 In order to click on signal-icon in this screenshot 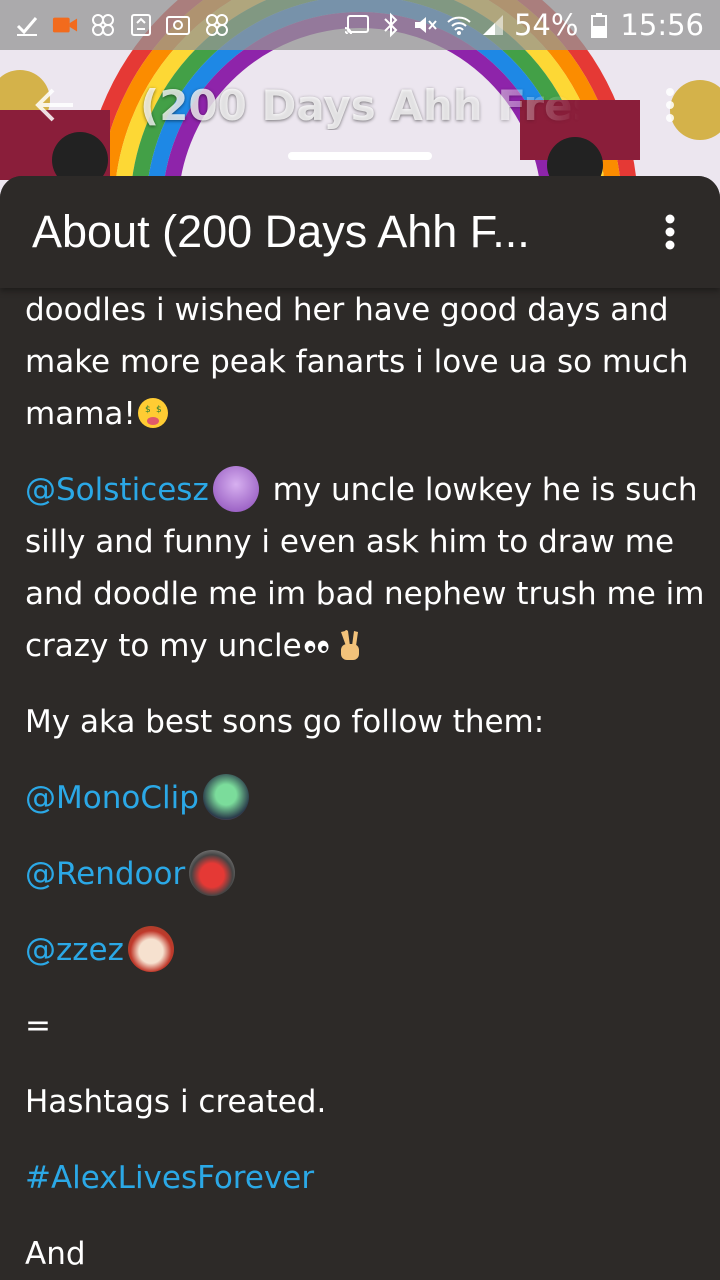, I will do `click(493, 25)`.